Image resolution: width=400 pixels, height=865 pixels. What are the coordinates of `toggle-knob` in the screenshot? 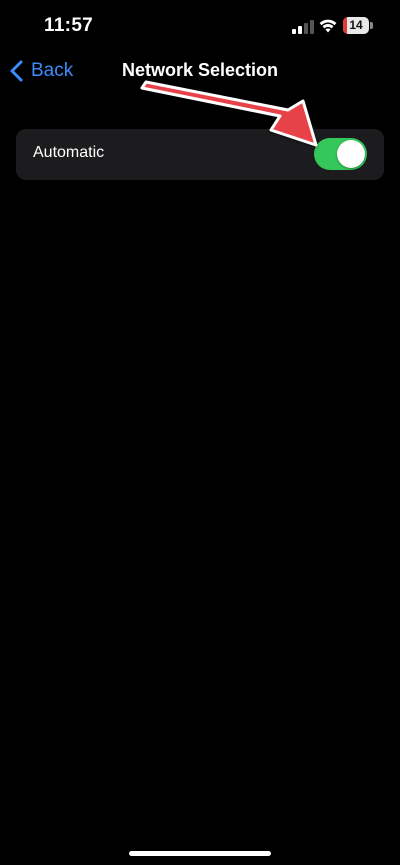 It's located at (351, 154).